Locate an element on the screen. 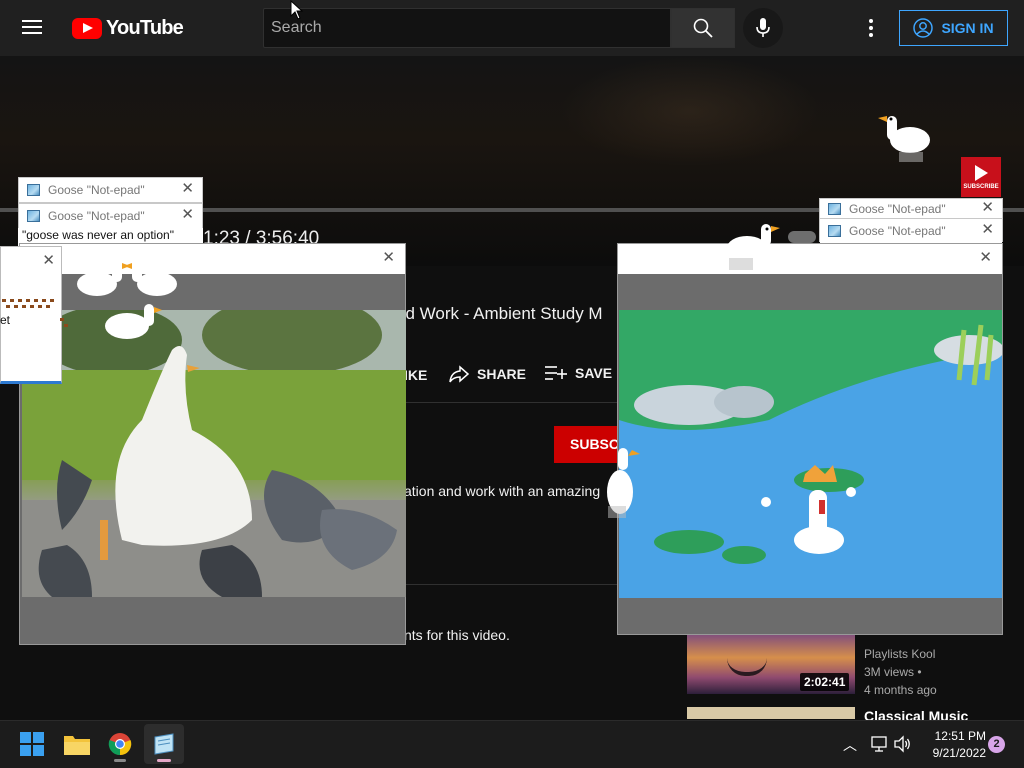 This screenshot has height=768, width=1024. playlist-add-icon is located at coordinates (556, 373).